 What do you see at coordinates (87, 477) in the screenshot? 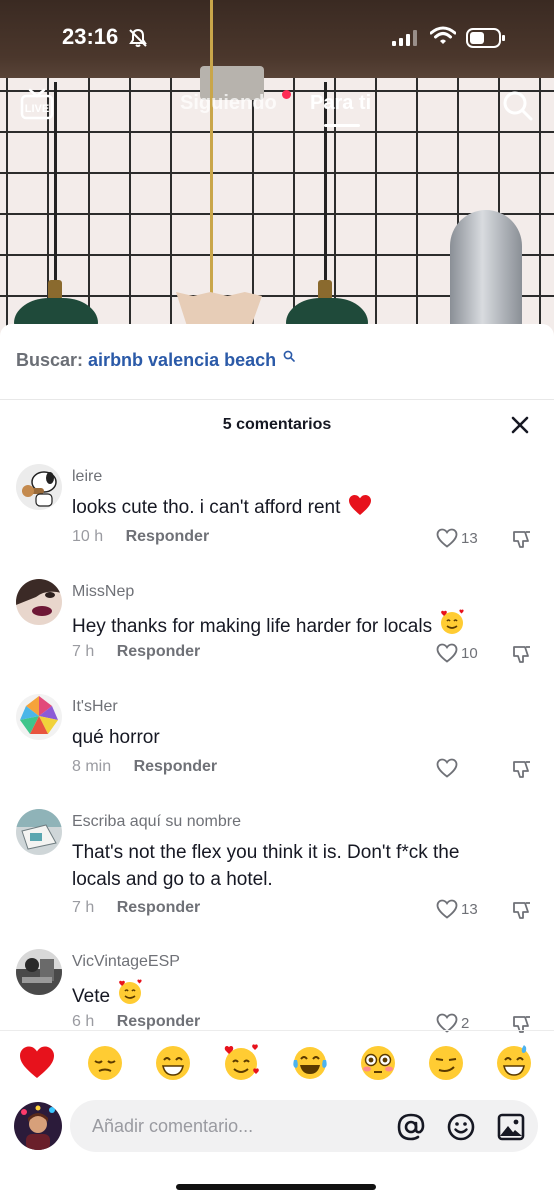
I see `comment-username: leire` at bounding box center [87, 477].